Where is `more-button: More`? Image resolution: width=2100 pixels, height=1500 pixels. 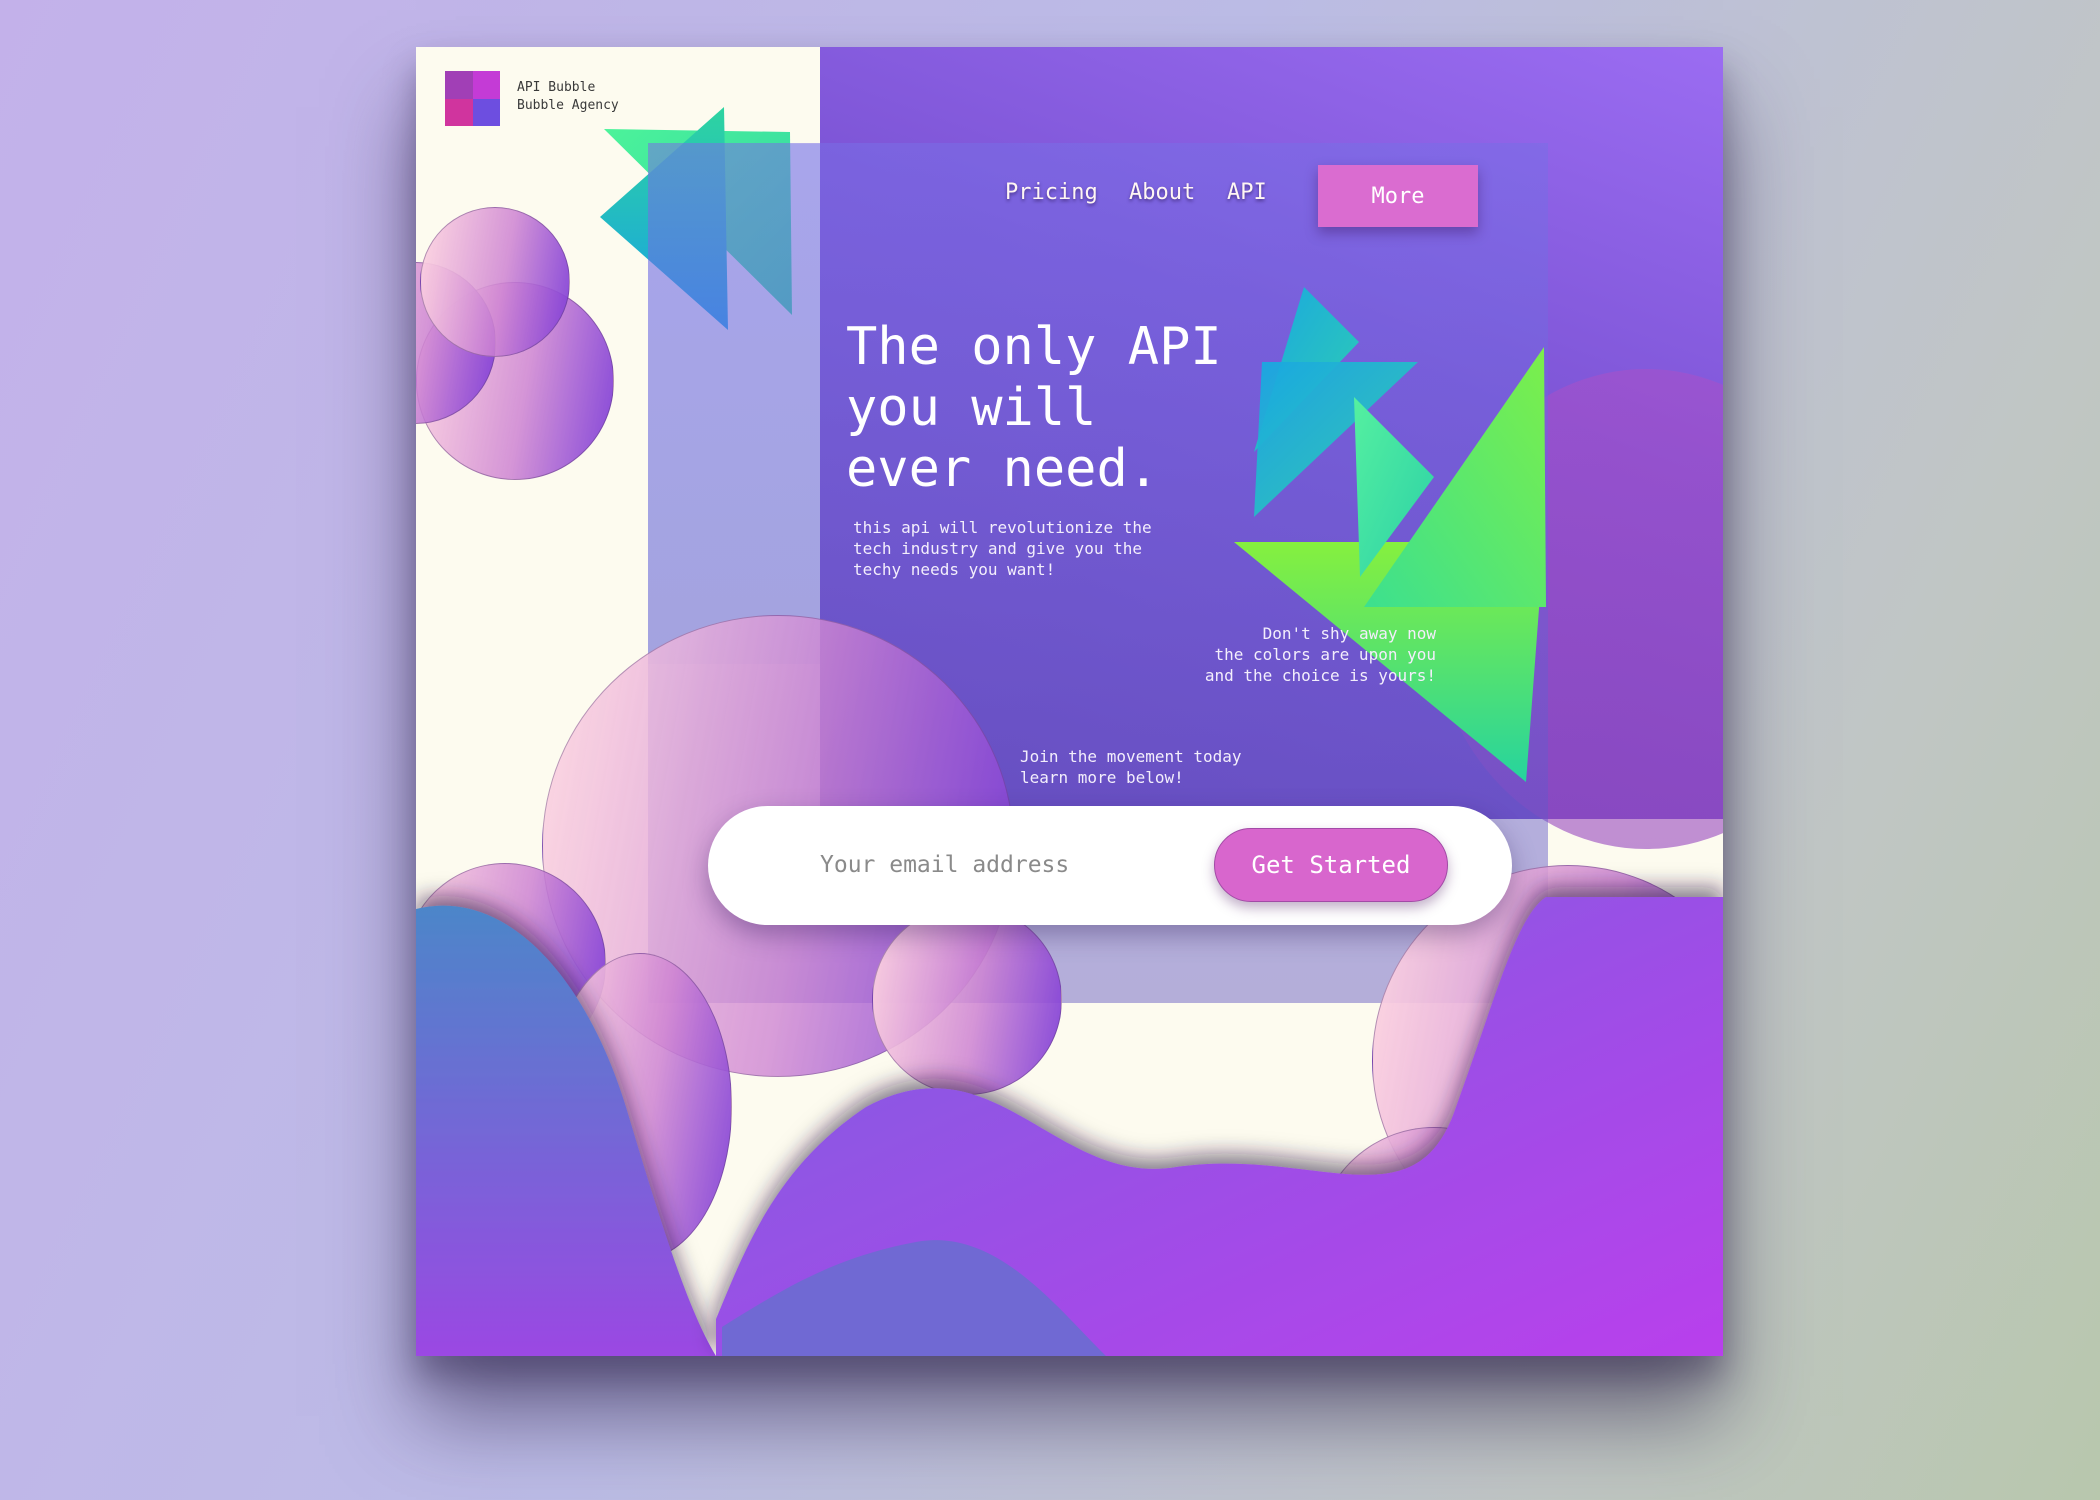
more-button: More is located at coordinates (1398, 196).